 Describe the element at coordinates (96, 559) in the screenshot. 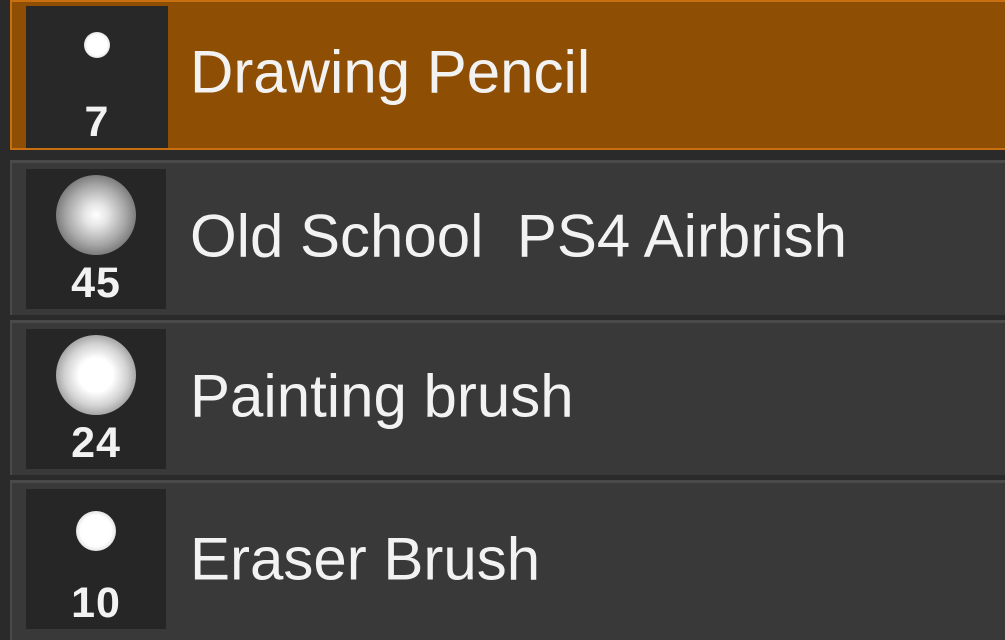

I see `brush-thumbnail: 10` at that location.